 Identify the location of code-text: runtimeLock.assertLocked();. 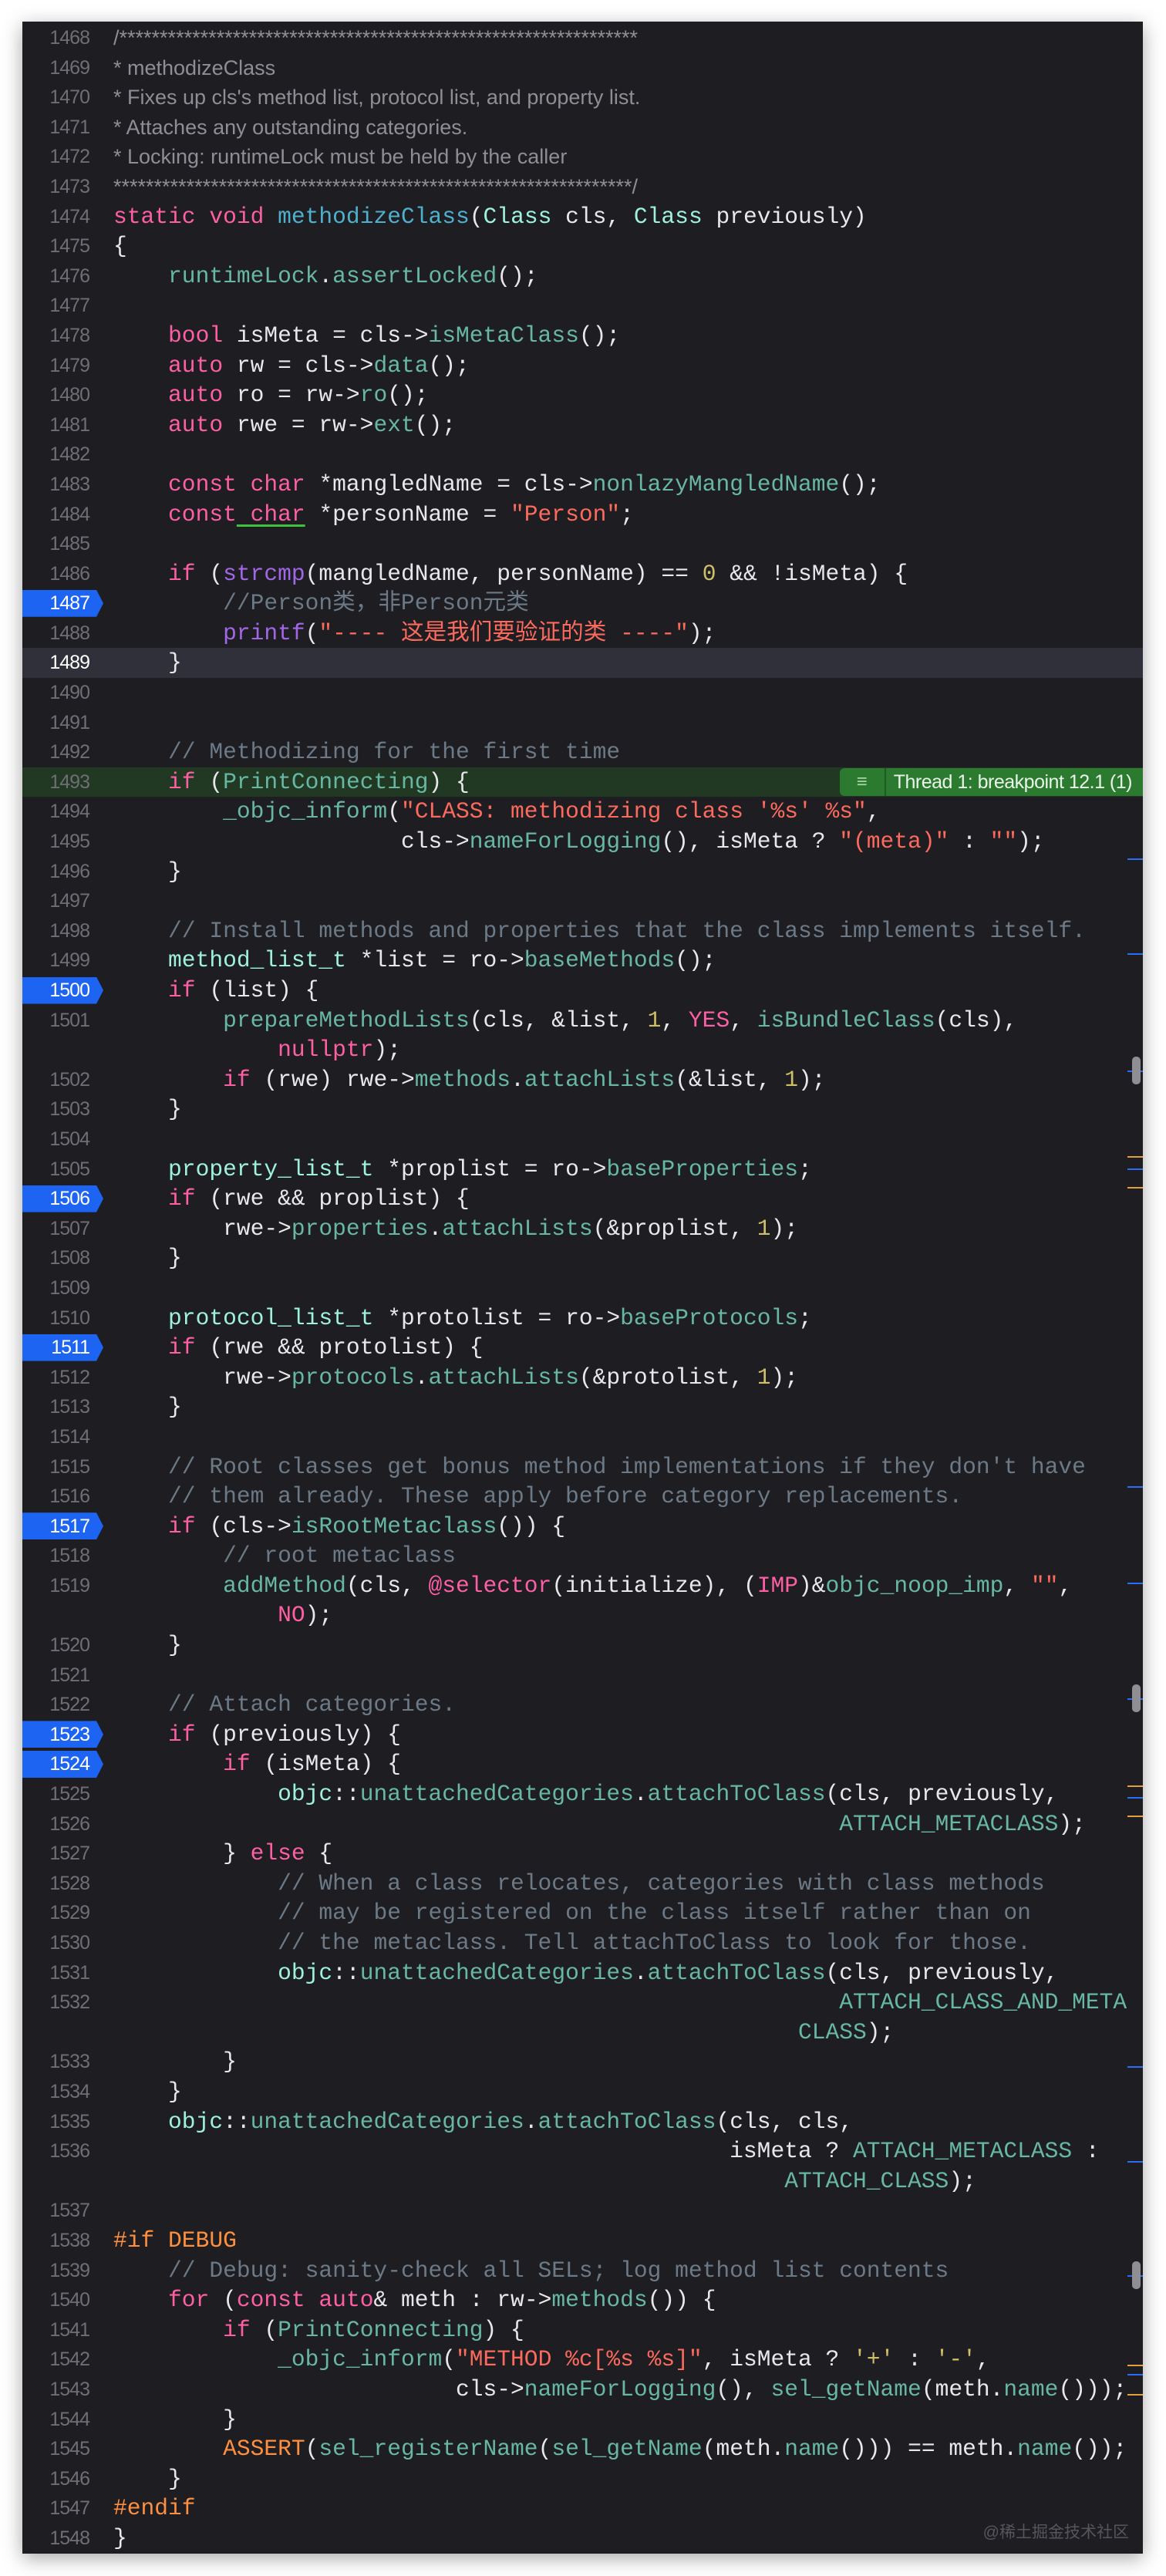
(325, 276).